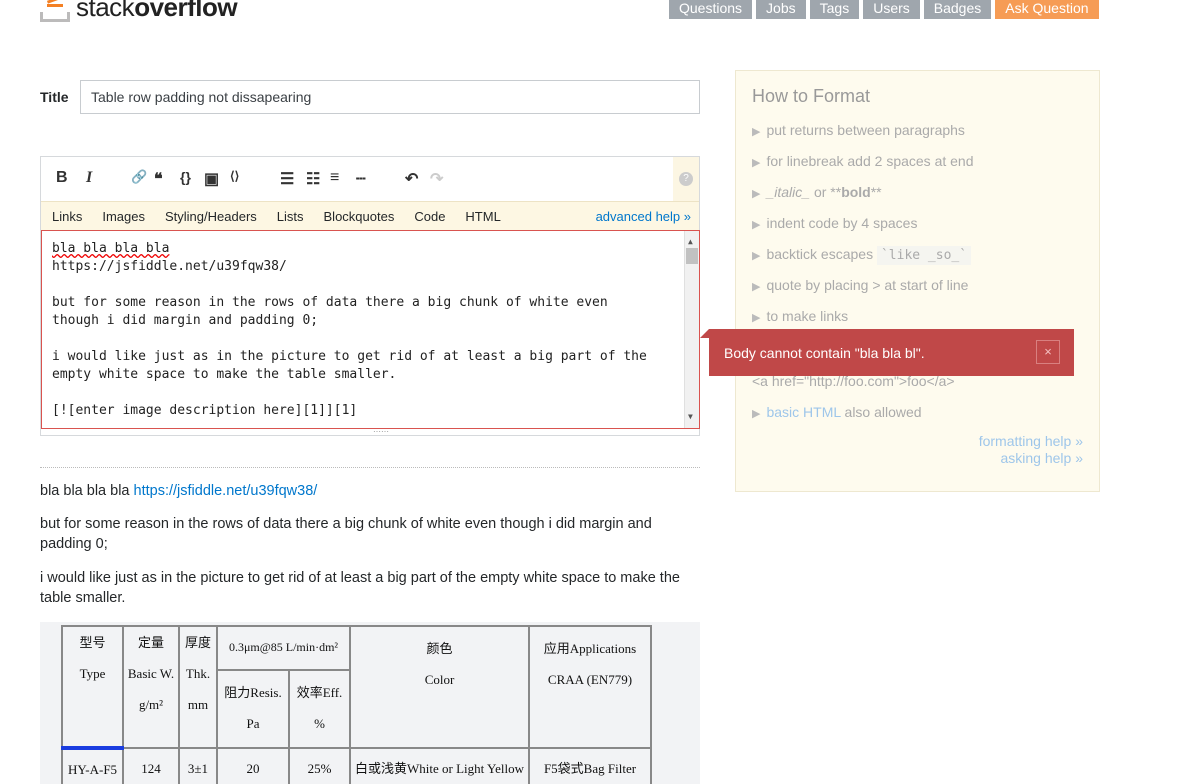 Image resolution: width=1198 pixels, height=784 pixels. What do you see at coordinates (226, 491) in the screenshot?
I see `jsfiddle-link: https://jsfiddle.net/u39fqw38/` at bounding box center [226, 491].